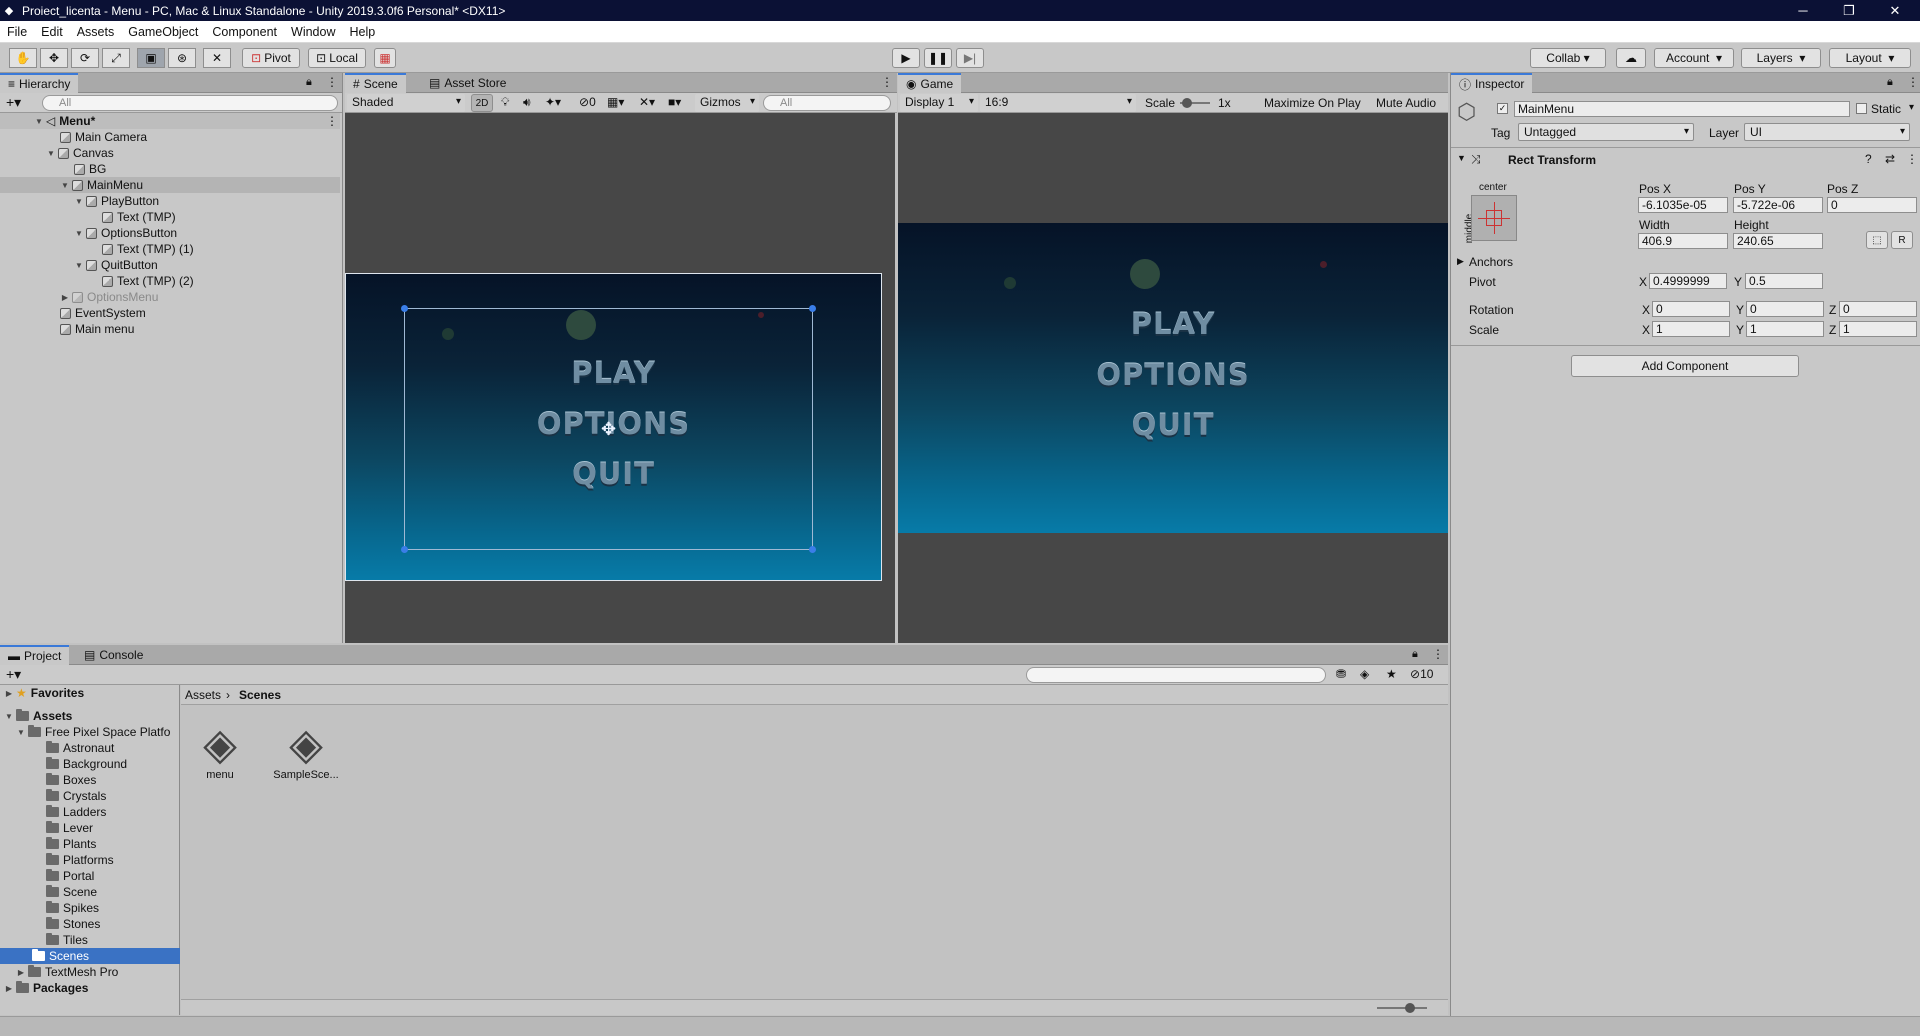 Image resolution: width=1920 pixels, height=1036 pixels. What do you see at coordinates (1460, 261) in the screenshot?
I see `expand-arrow-icon: ▶` at bounding box center [1460, 261].